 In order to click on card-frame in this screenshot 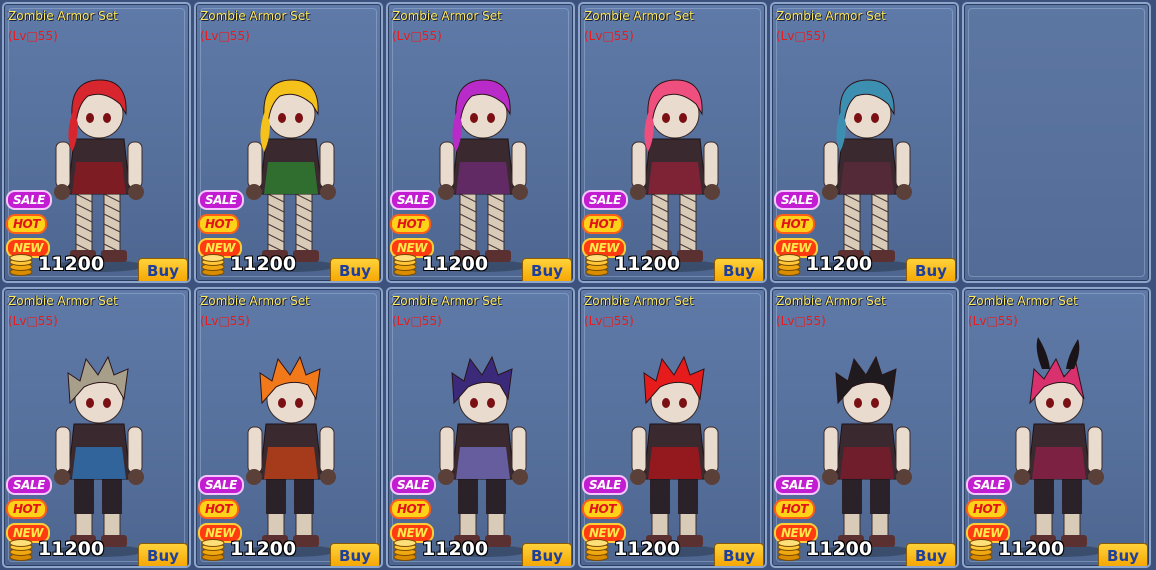, I will do `click(1056, 142)`.